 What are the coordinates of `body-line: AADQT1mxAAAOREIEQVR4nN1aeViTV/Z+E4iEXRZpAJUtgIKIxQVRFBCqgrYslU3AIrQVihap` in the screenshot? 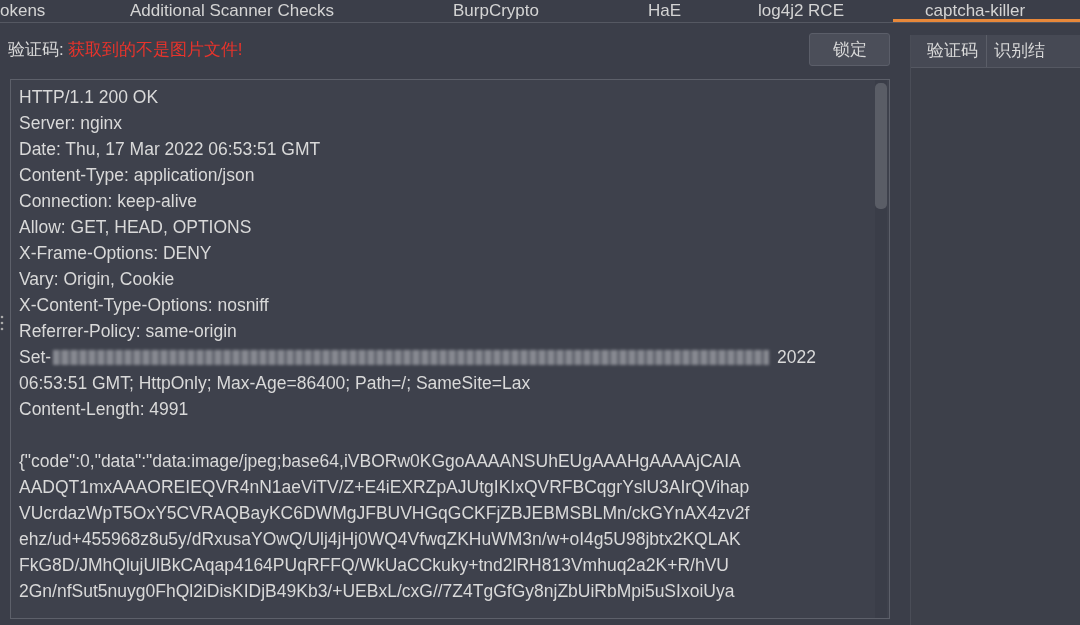 It's located at (385, 487).